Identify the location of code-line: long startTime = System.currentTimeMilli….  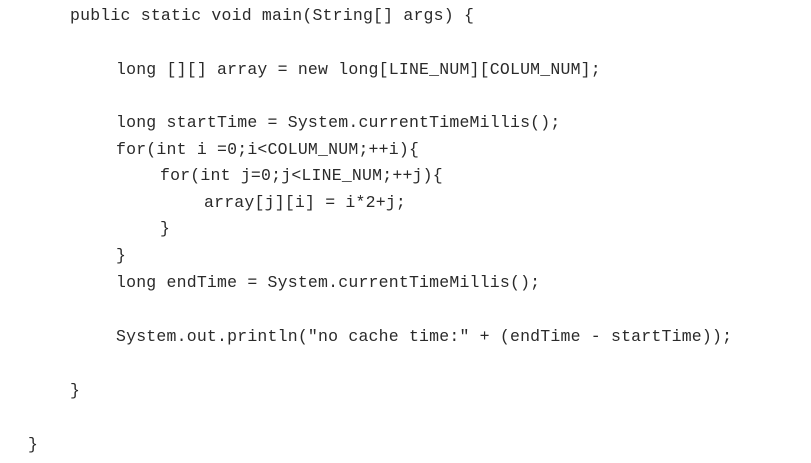
(338, 122).